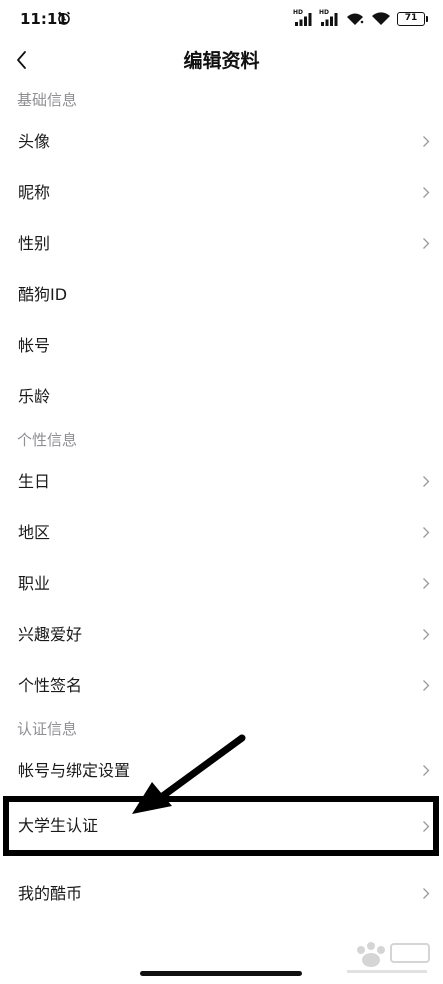  I want to click on section-header-verification: 认证信息, so click(47, 729).